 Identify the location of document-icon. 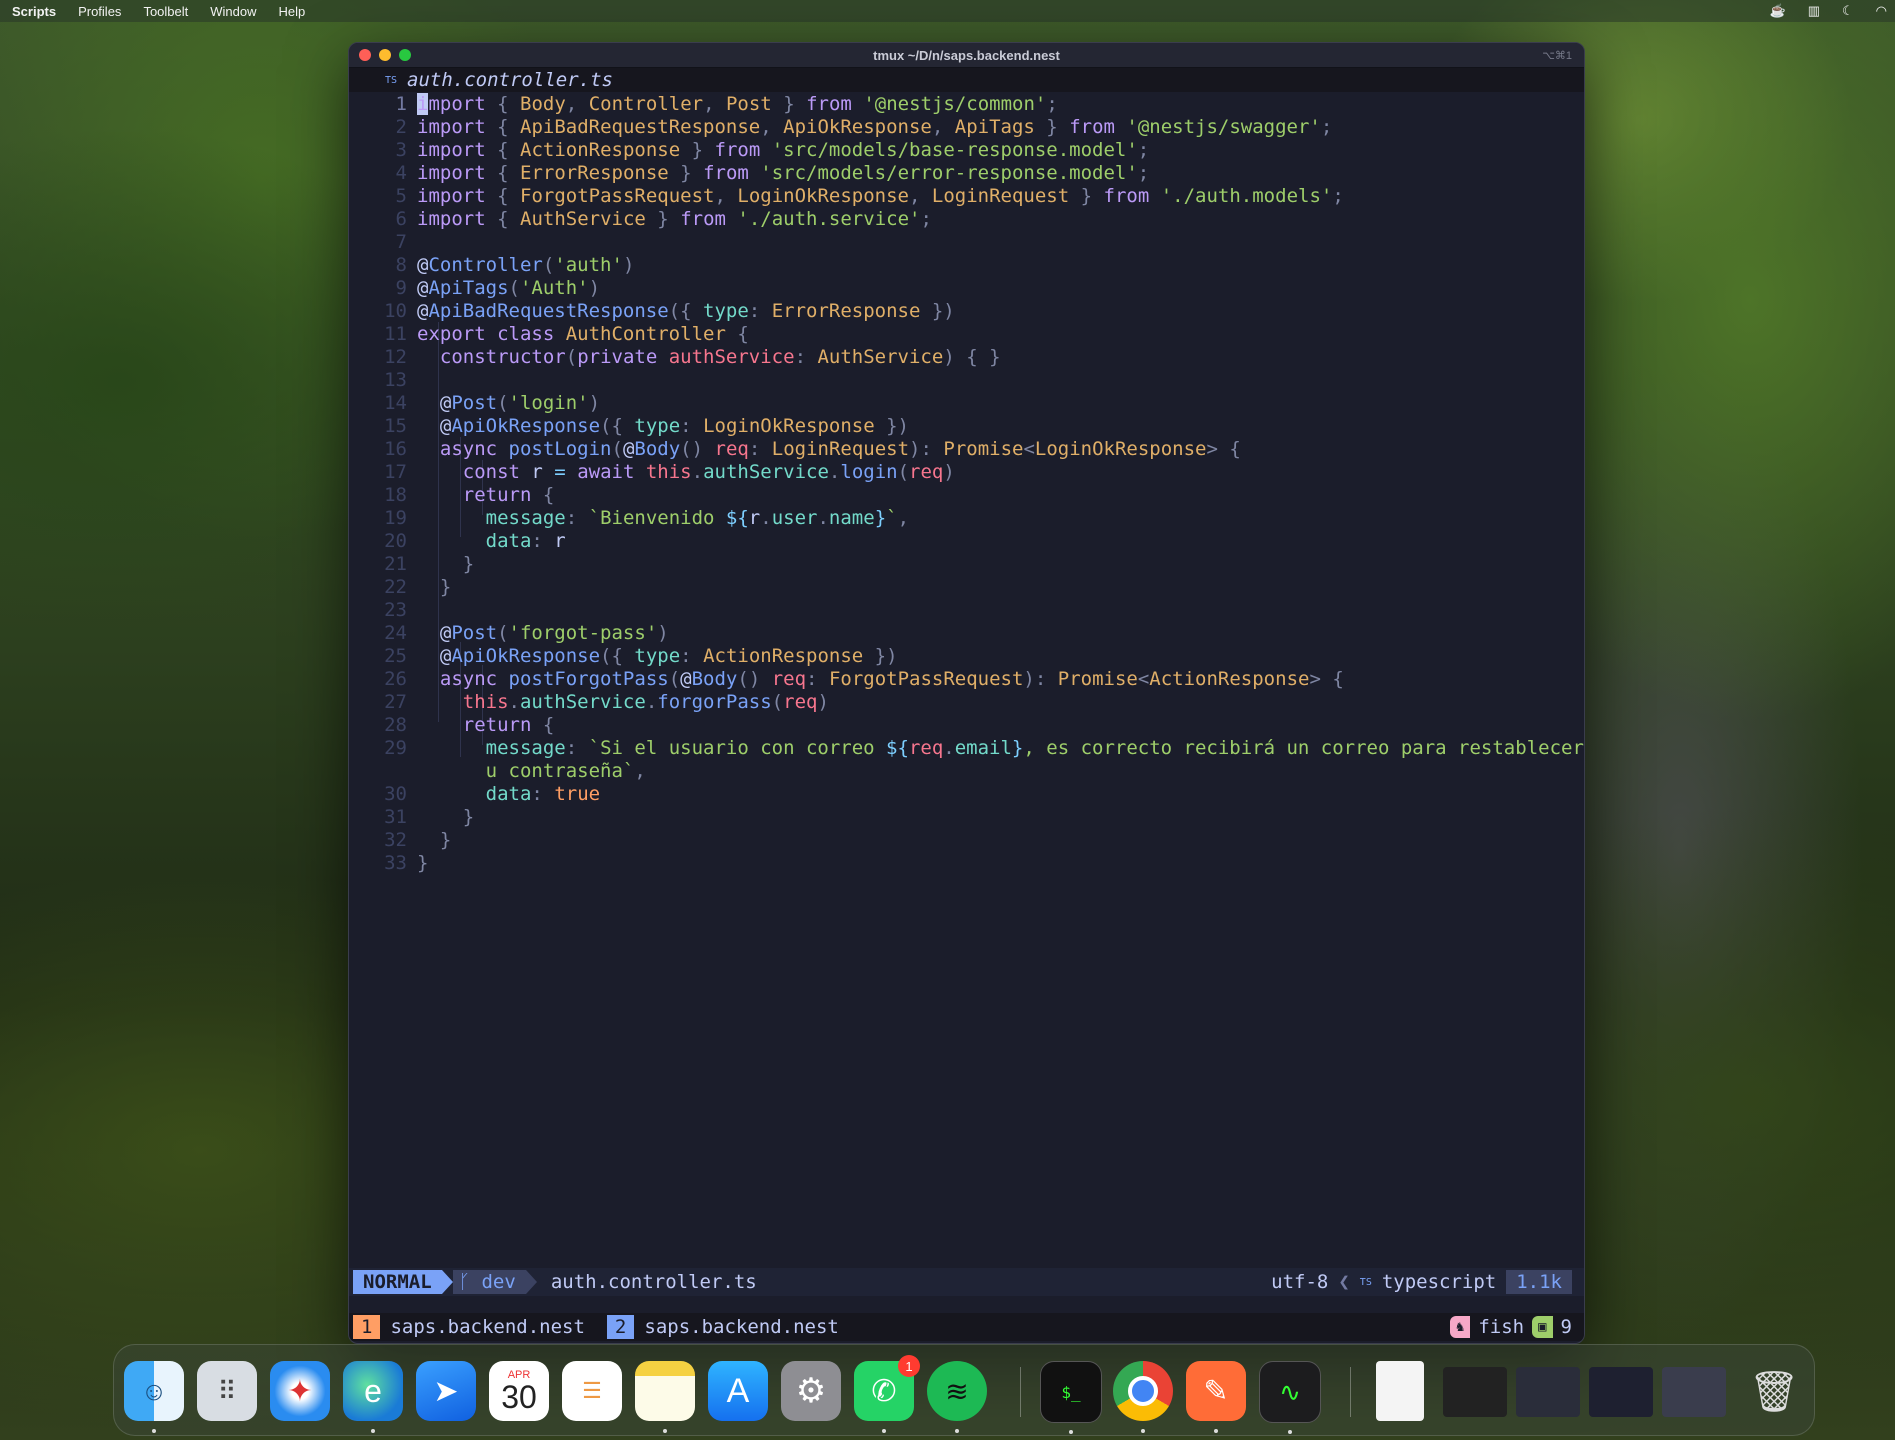
(1400, 1391).